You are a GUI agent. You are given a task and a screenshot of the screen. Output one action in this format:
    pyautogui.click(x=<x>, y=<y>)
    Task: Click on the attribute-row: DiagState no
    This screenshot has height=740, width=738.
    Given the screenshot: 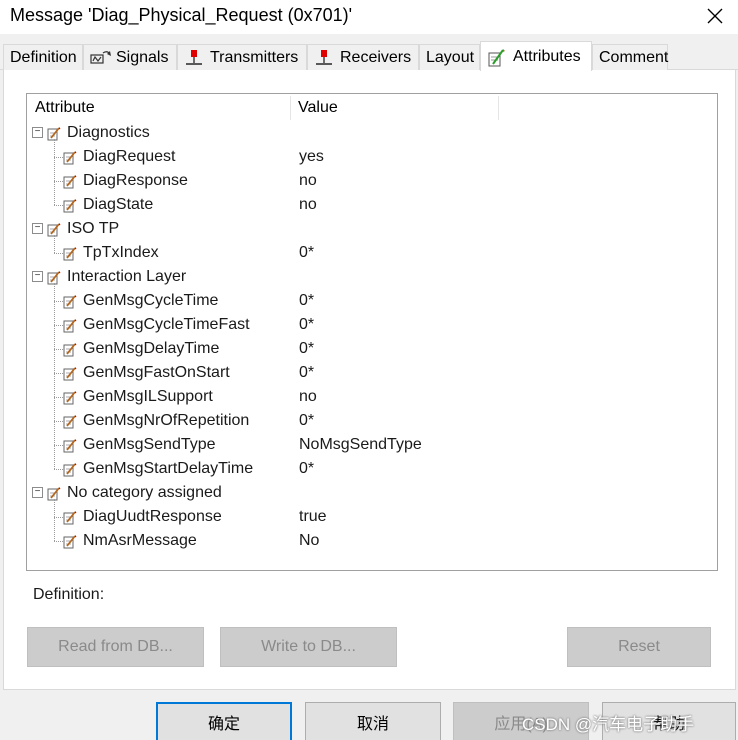 What is the action you would take?
    pyautogui.click(x=372, y=205)
    